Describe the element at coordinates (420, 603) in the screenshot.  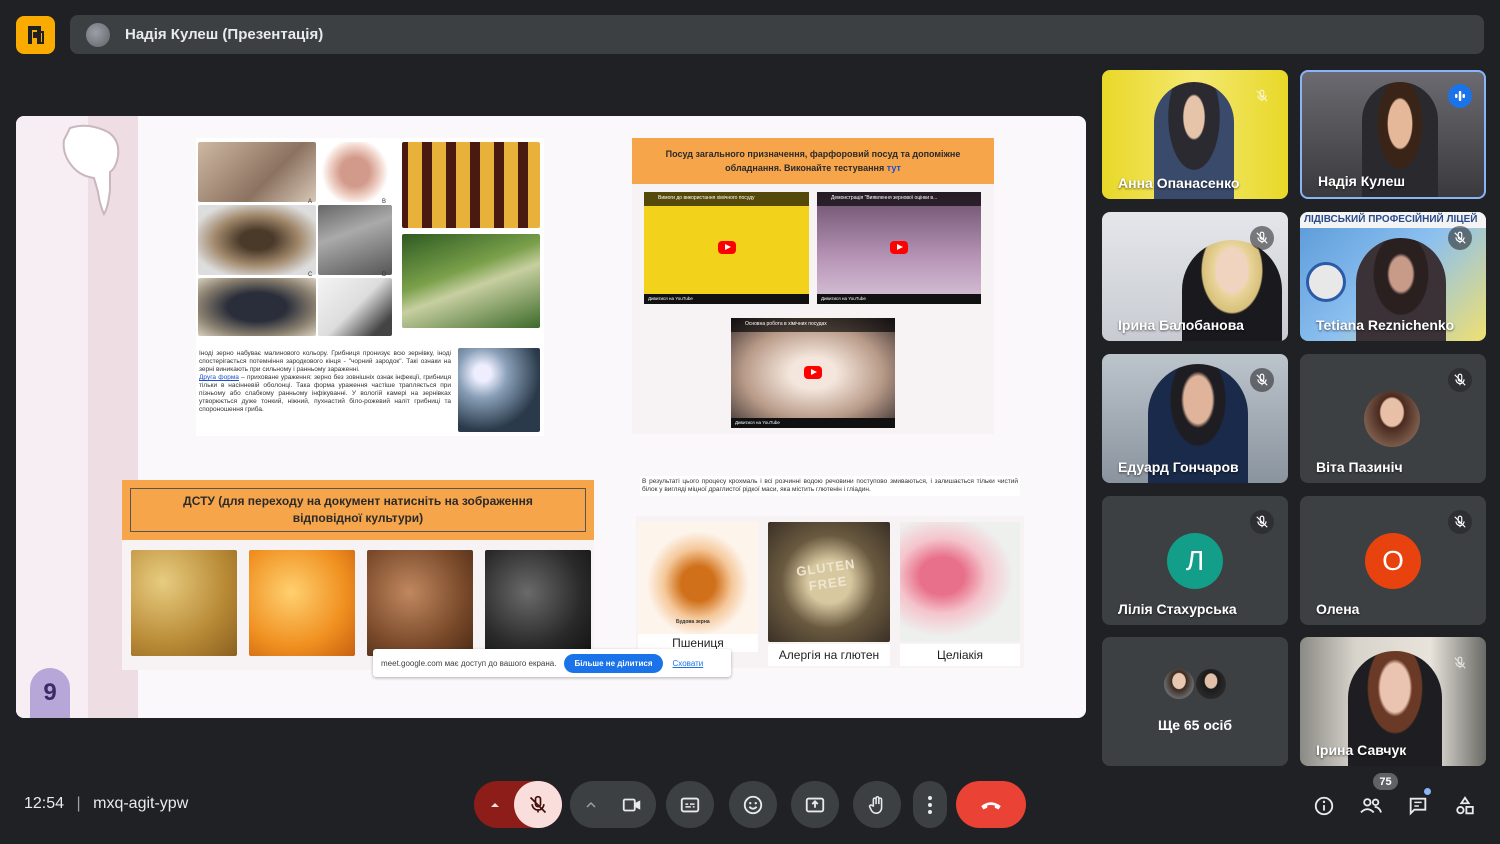
I see `crop-buckwheat-image` at that location.